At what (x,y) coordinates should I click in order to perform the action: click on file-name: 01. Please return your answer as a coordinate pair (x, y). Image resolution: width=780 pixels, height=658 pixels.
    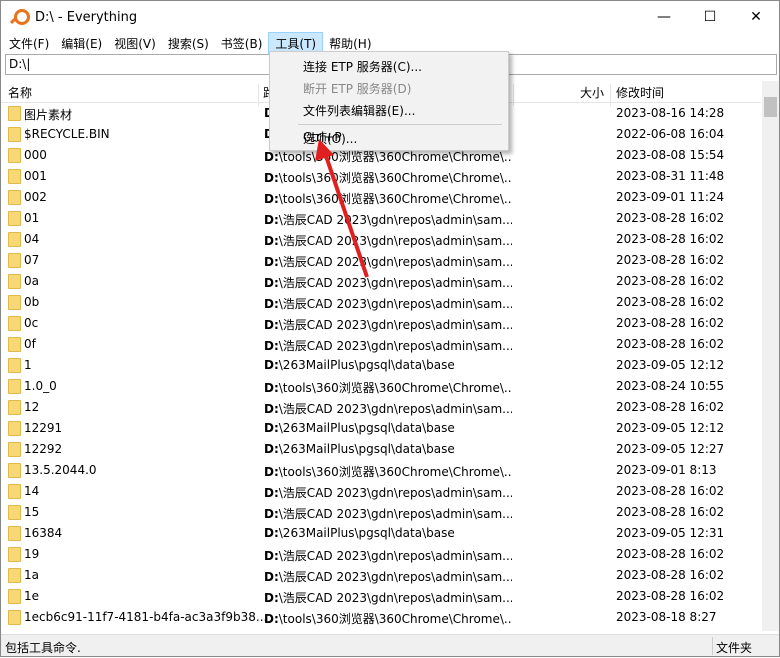
    Looking at the image, I should click on (32, 218).